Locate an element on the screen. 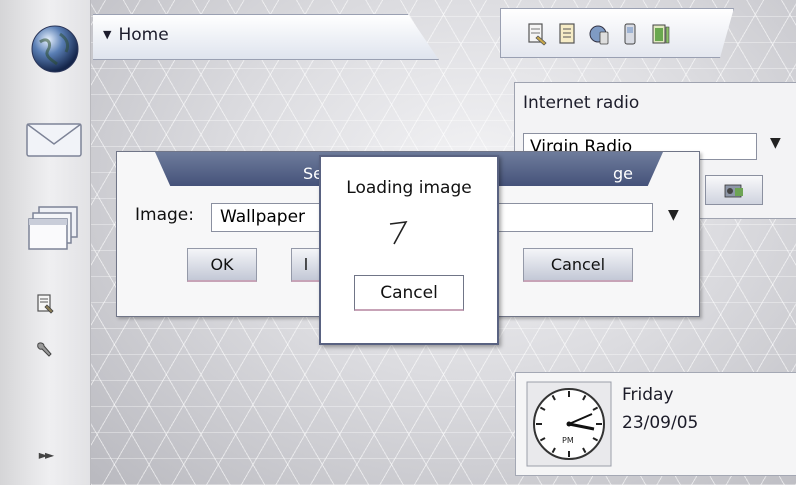  page-title: ▼ Home is located at coordinates (136, 35).